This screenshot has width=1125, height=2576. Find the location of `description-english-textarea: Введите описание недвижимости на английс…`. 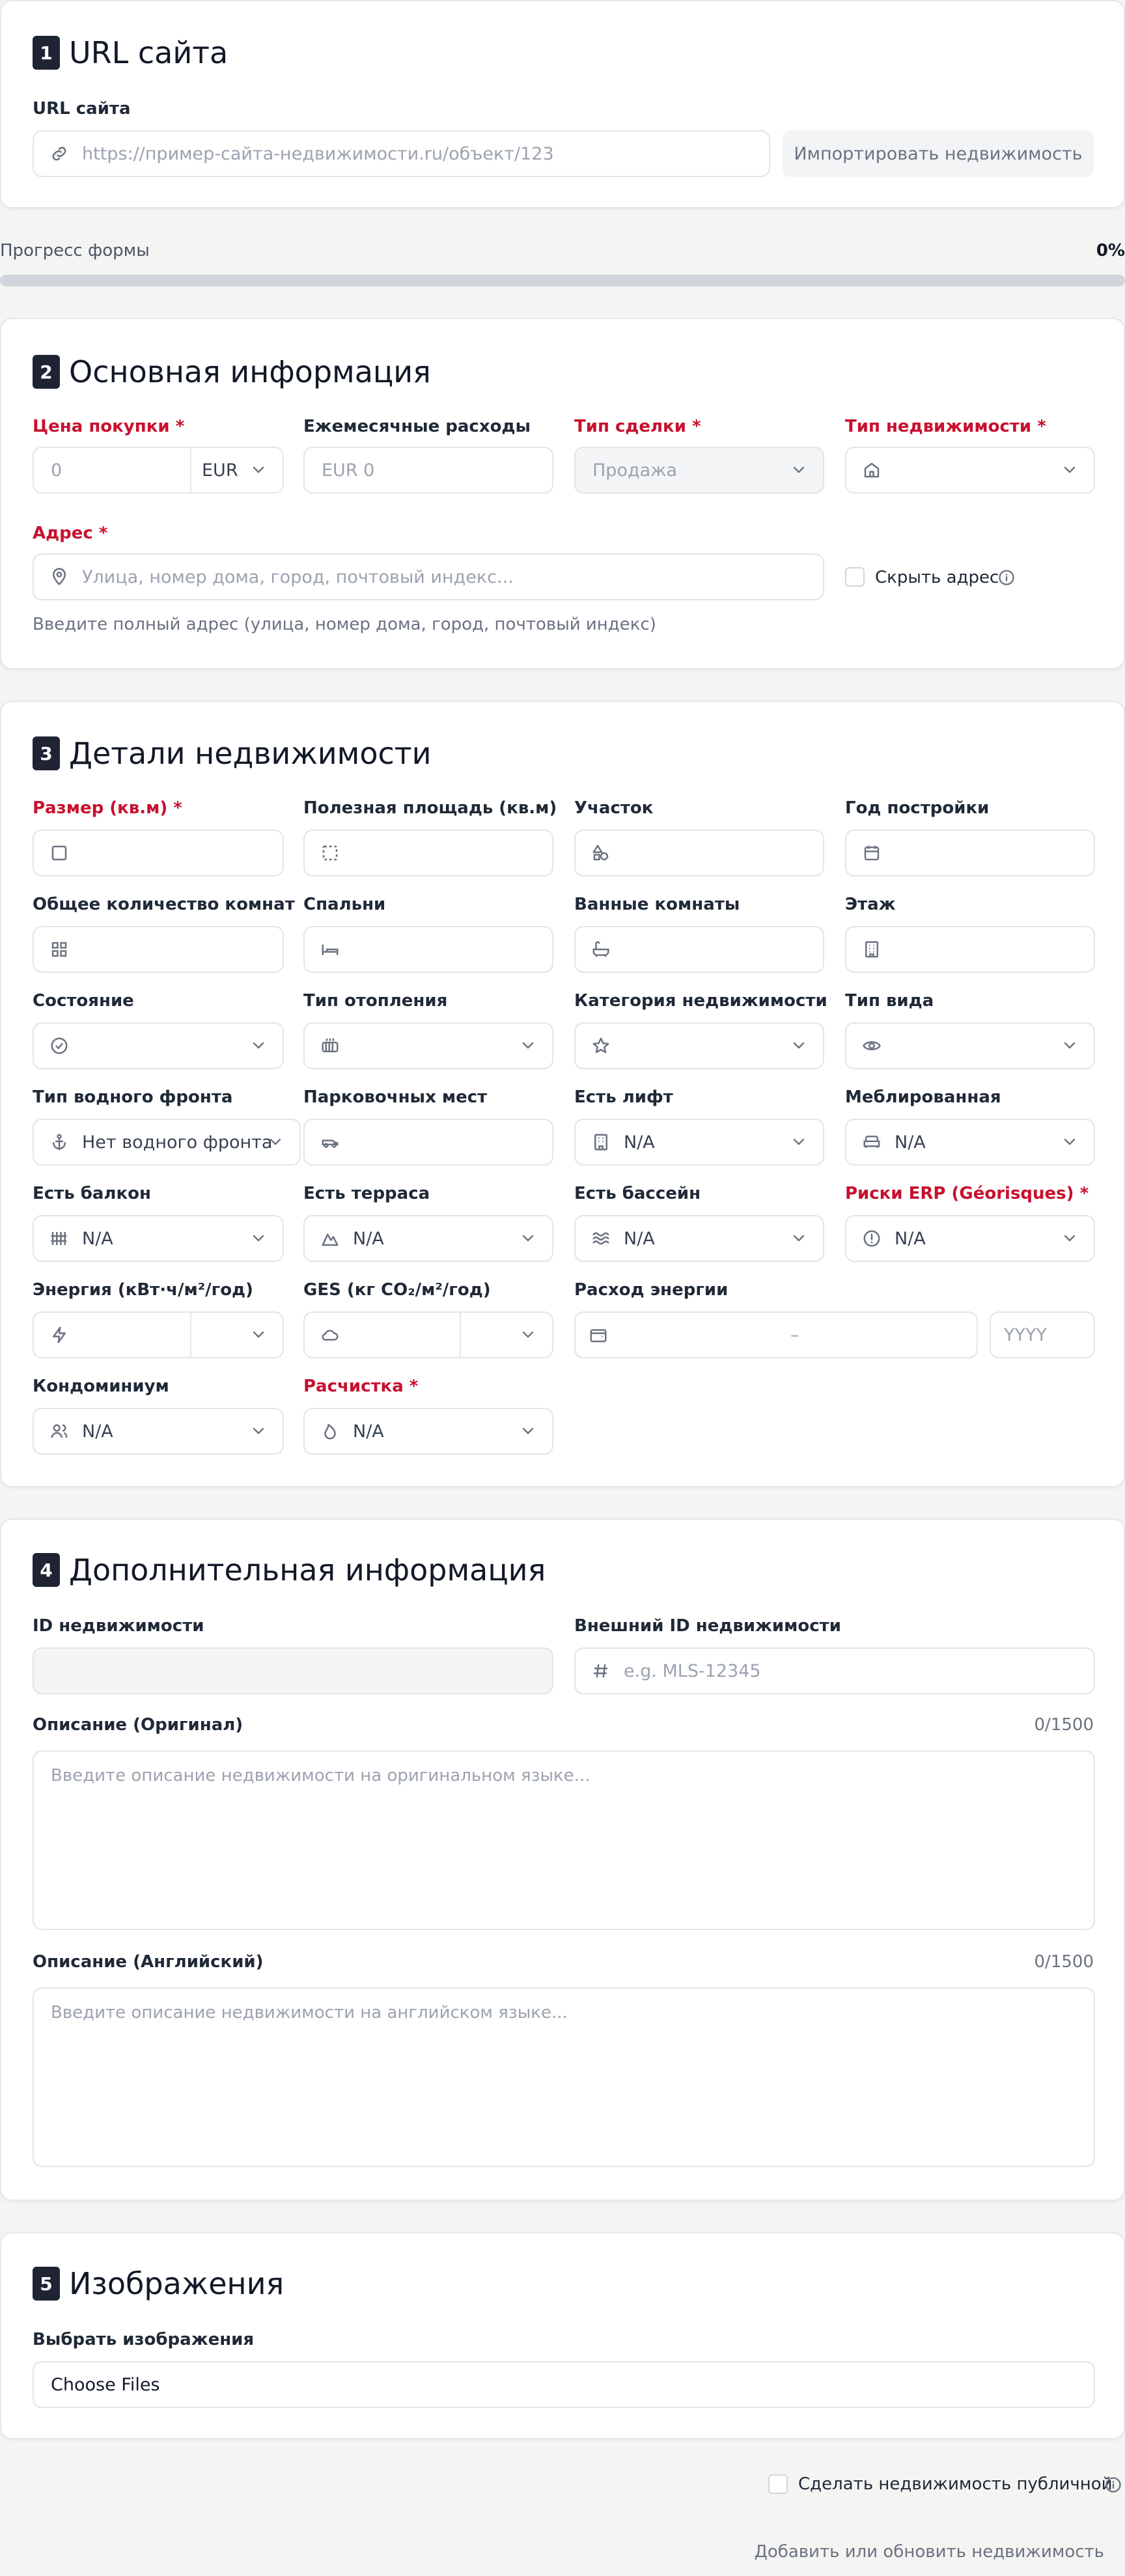

description-english-textarea: Введите описание недвижимости на английс… is located at coordinates (564, 2077).